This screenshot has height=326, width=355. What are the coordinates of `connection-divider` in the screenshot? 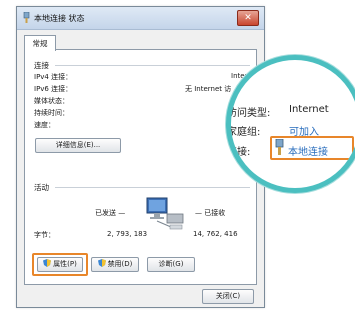 It's located at (152, 65).